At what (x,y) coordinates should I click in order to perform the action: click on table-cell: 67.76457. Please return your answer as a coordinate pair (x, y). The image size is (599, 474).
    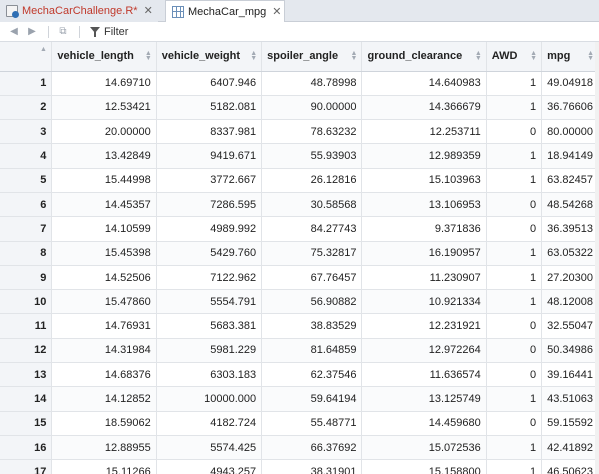
    Looking at the image, I should click on (312, 278).